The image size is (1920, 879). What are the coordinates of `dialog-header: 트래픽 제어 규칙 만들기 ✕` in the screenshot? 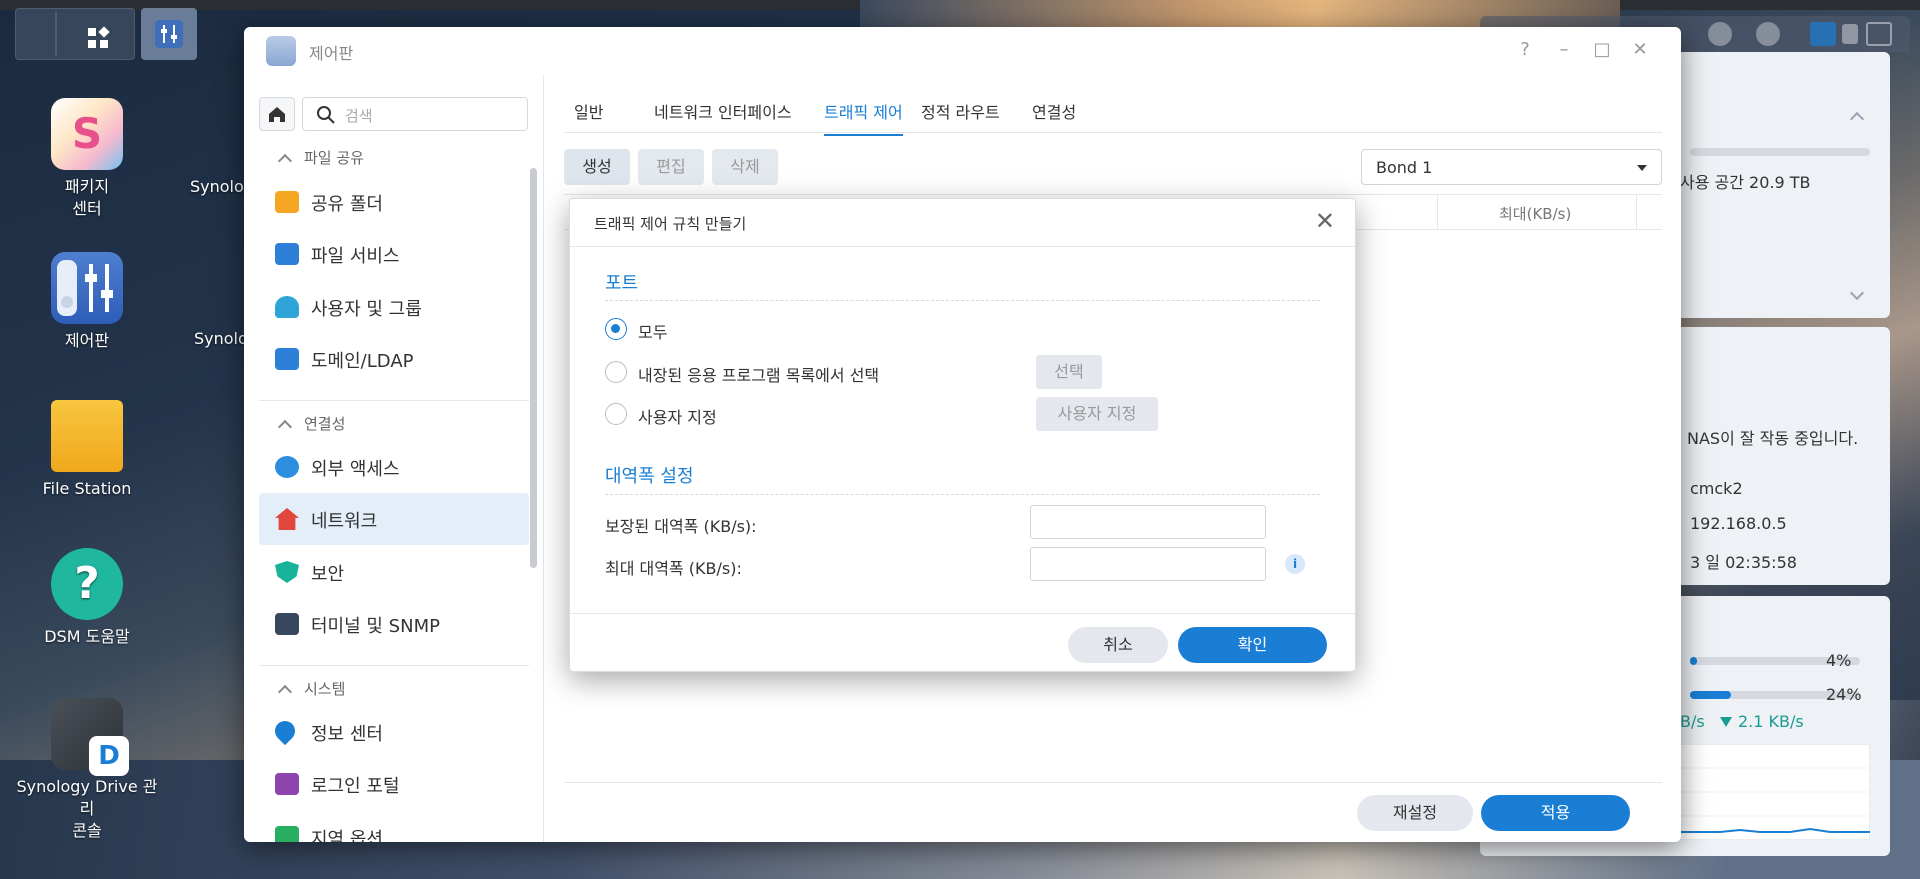 It's located at (962, 223).